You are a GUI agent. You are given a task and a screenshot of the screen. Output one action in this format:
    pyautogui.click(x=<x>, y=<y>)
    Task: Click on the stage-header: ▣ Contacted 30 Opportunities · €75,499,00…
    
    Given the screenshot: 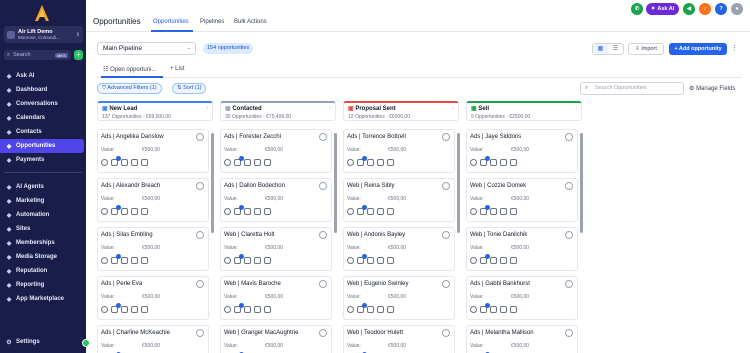 What is the action you would take?
    pyautogui.click(x=278, y=111)
    